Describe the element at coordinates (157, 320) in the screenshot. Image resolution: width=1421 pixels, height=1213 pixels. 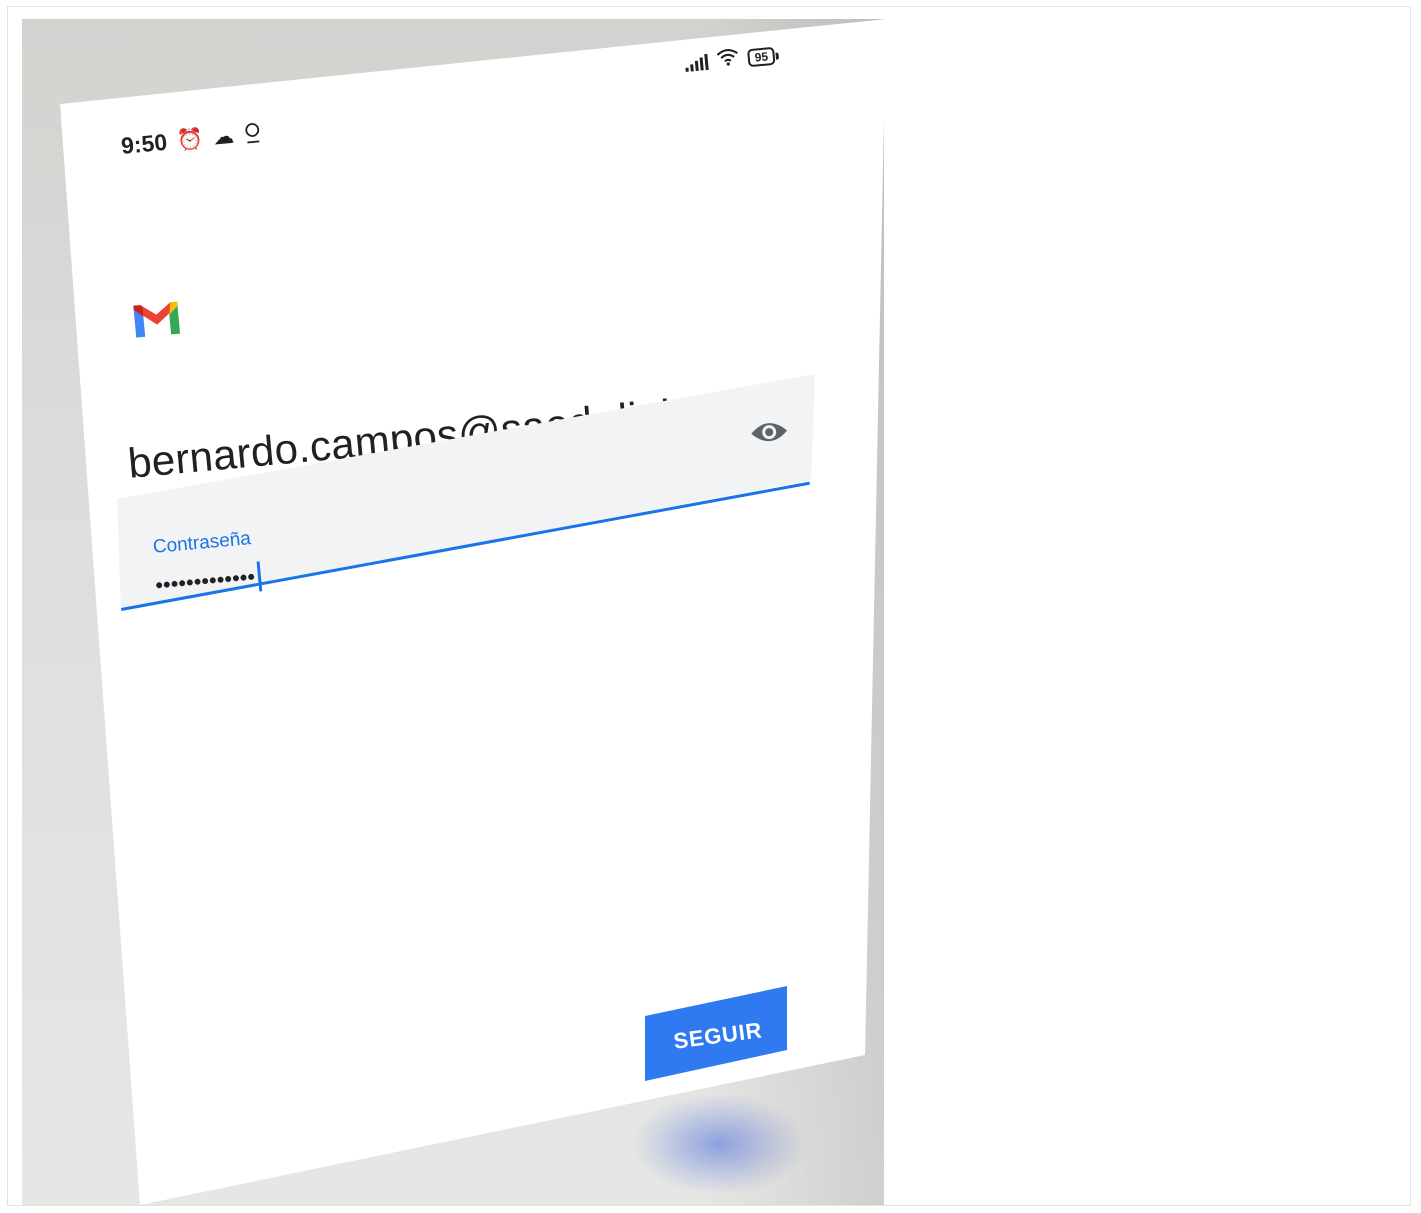
I see `gmail-icon` at that location.